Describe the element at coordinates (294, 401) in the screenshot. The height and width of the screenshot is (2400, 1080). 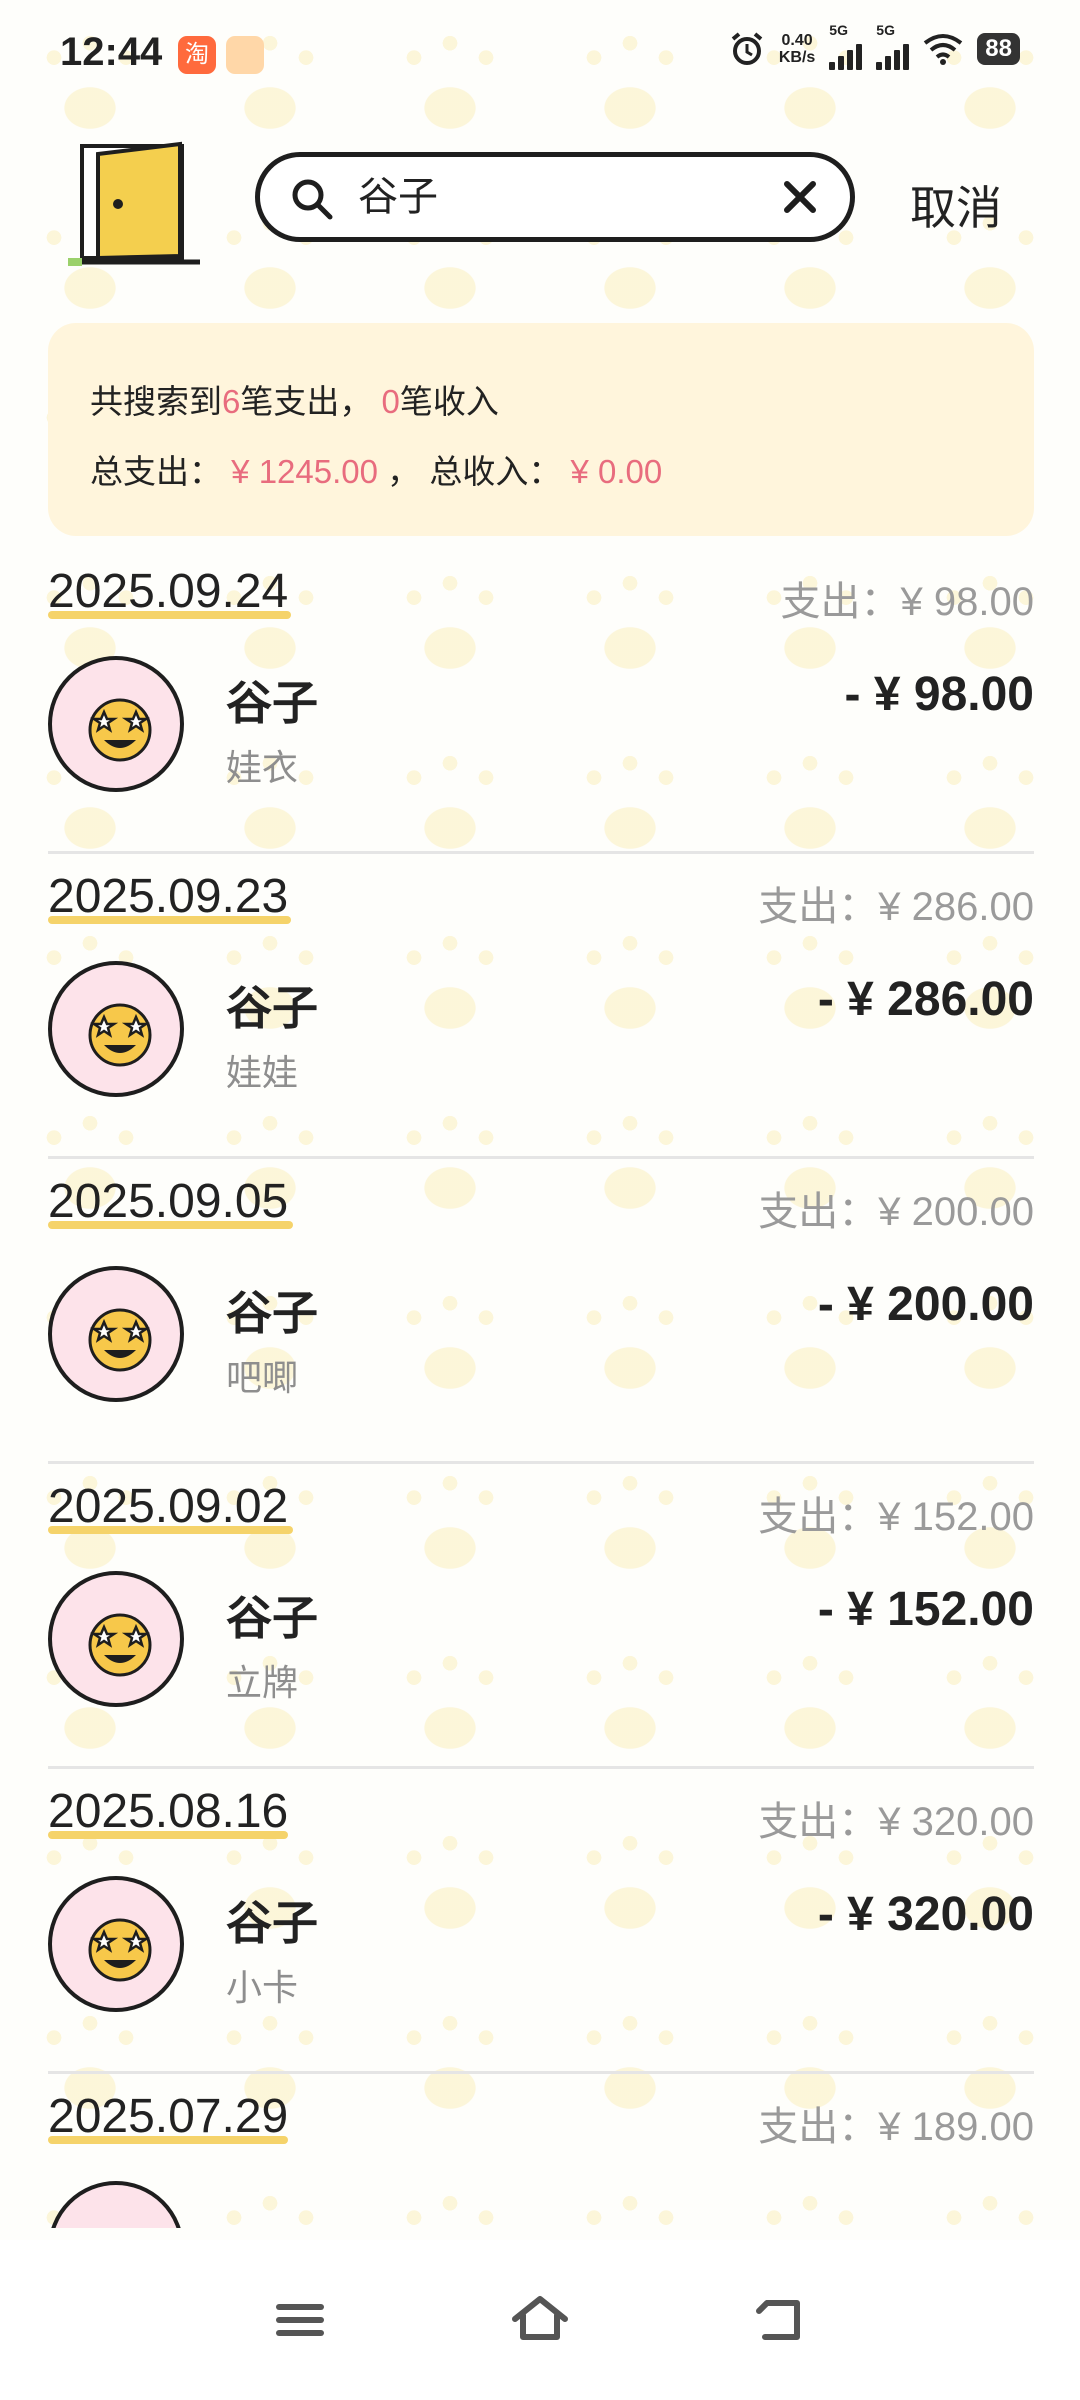
I see `summary-count-line: 共搜索到6笔支出， 0笔收入` at that location.